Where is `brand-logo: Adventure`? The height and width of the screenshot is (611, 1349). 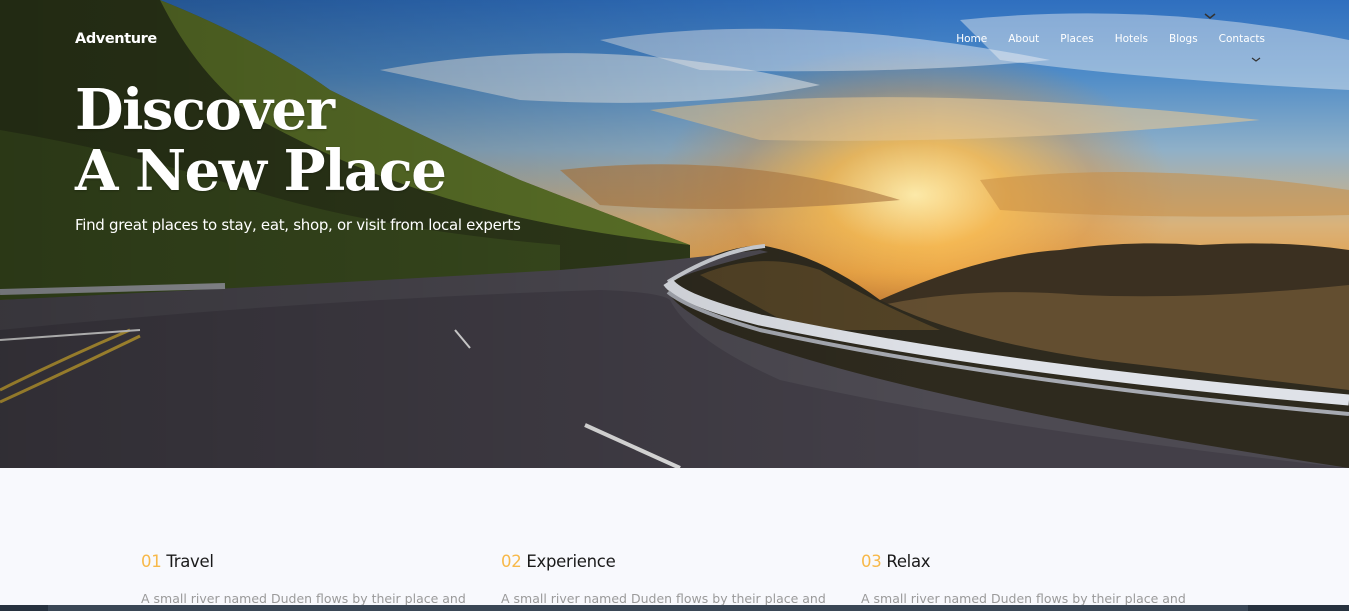 brand-logo: Adventure is located at coordinates (116, 39).